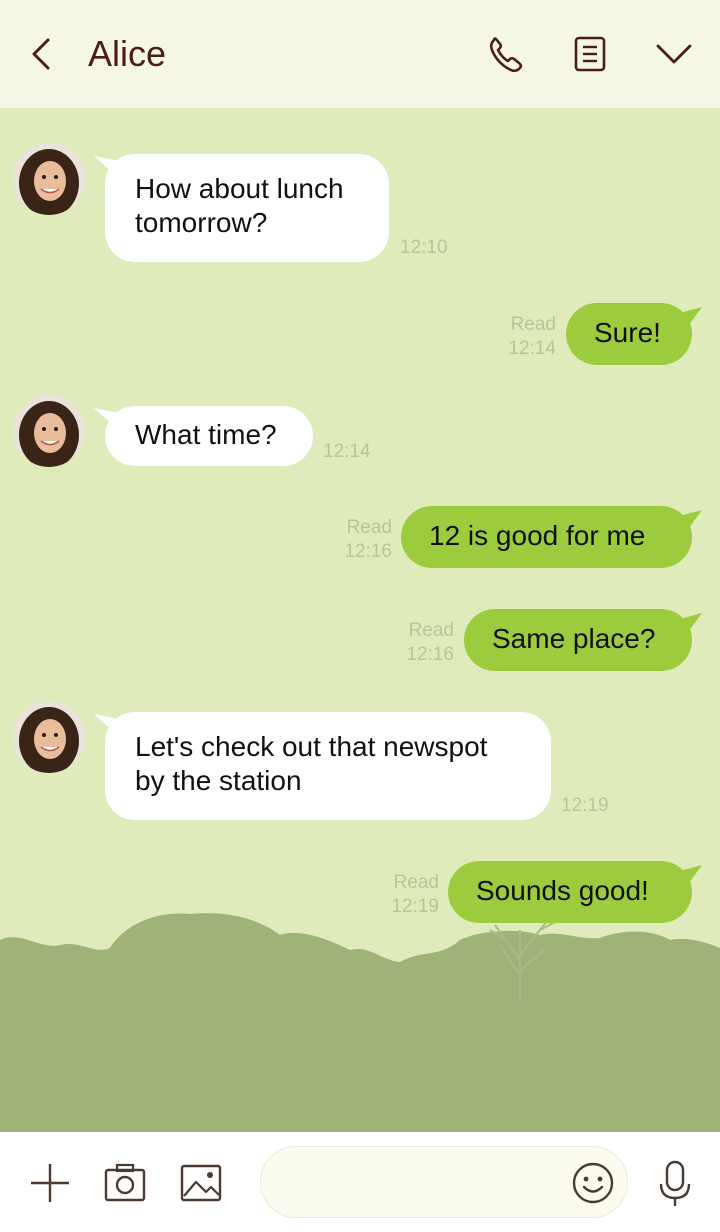  What do you see at coordinates (201, 222) in the screenshot?
I see `message-text: tomorrow?` at bounding box center [201, 222].